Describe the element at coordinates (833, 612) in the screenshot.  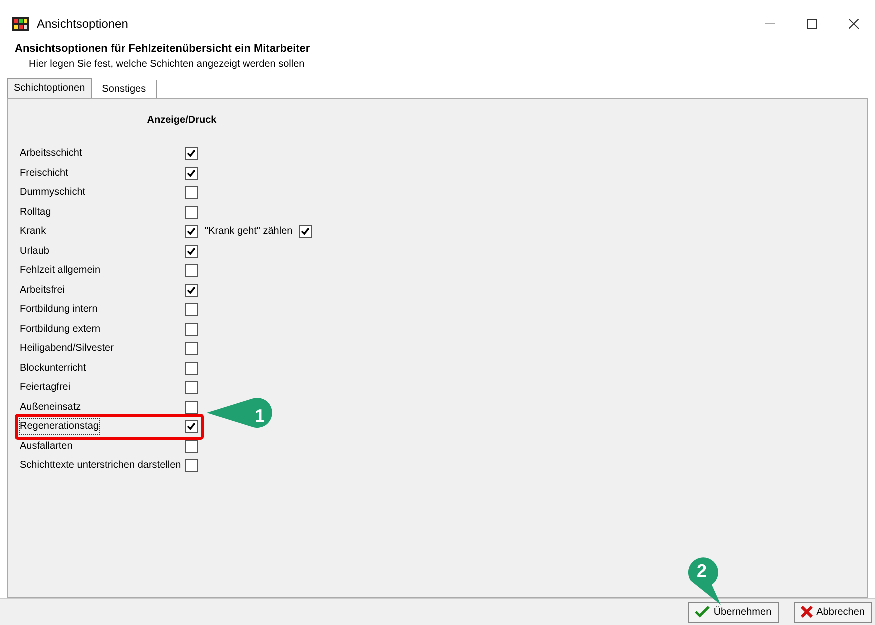
I see `cancel-button: Abbrechen` at that location.